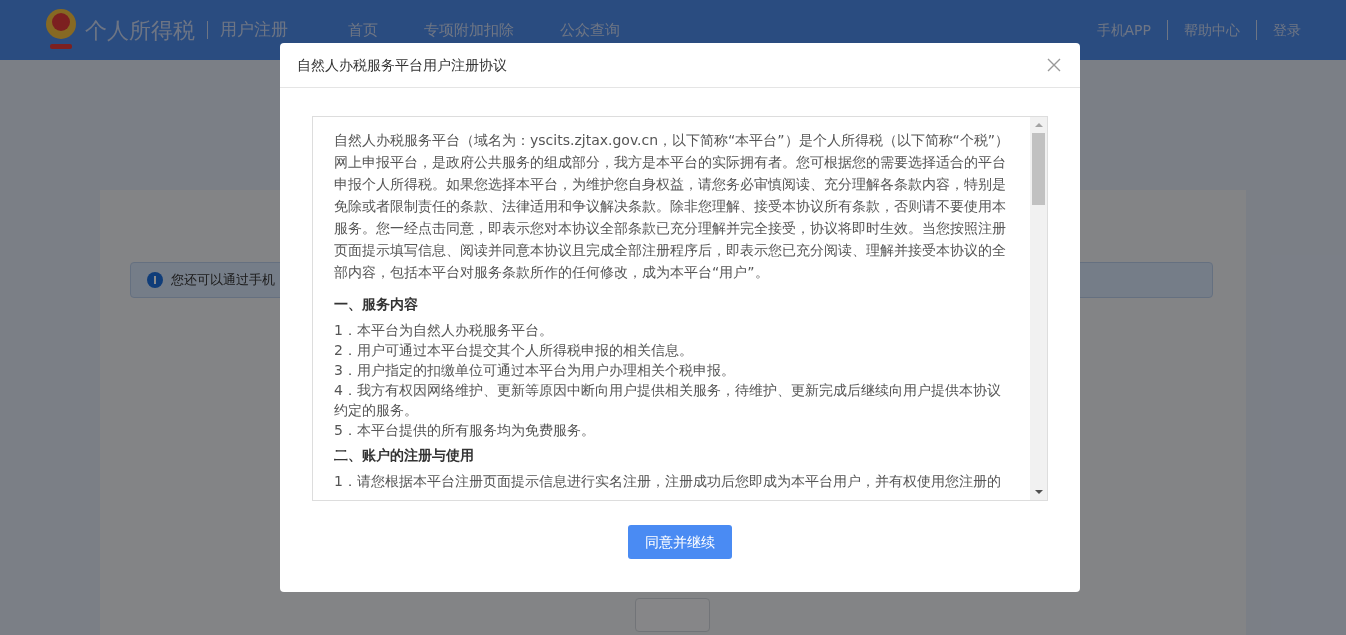  I want to click on agreement-clause: 2．用户可通过本平台提交其个人所得税申报的相关信息。, so click(514, 350).